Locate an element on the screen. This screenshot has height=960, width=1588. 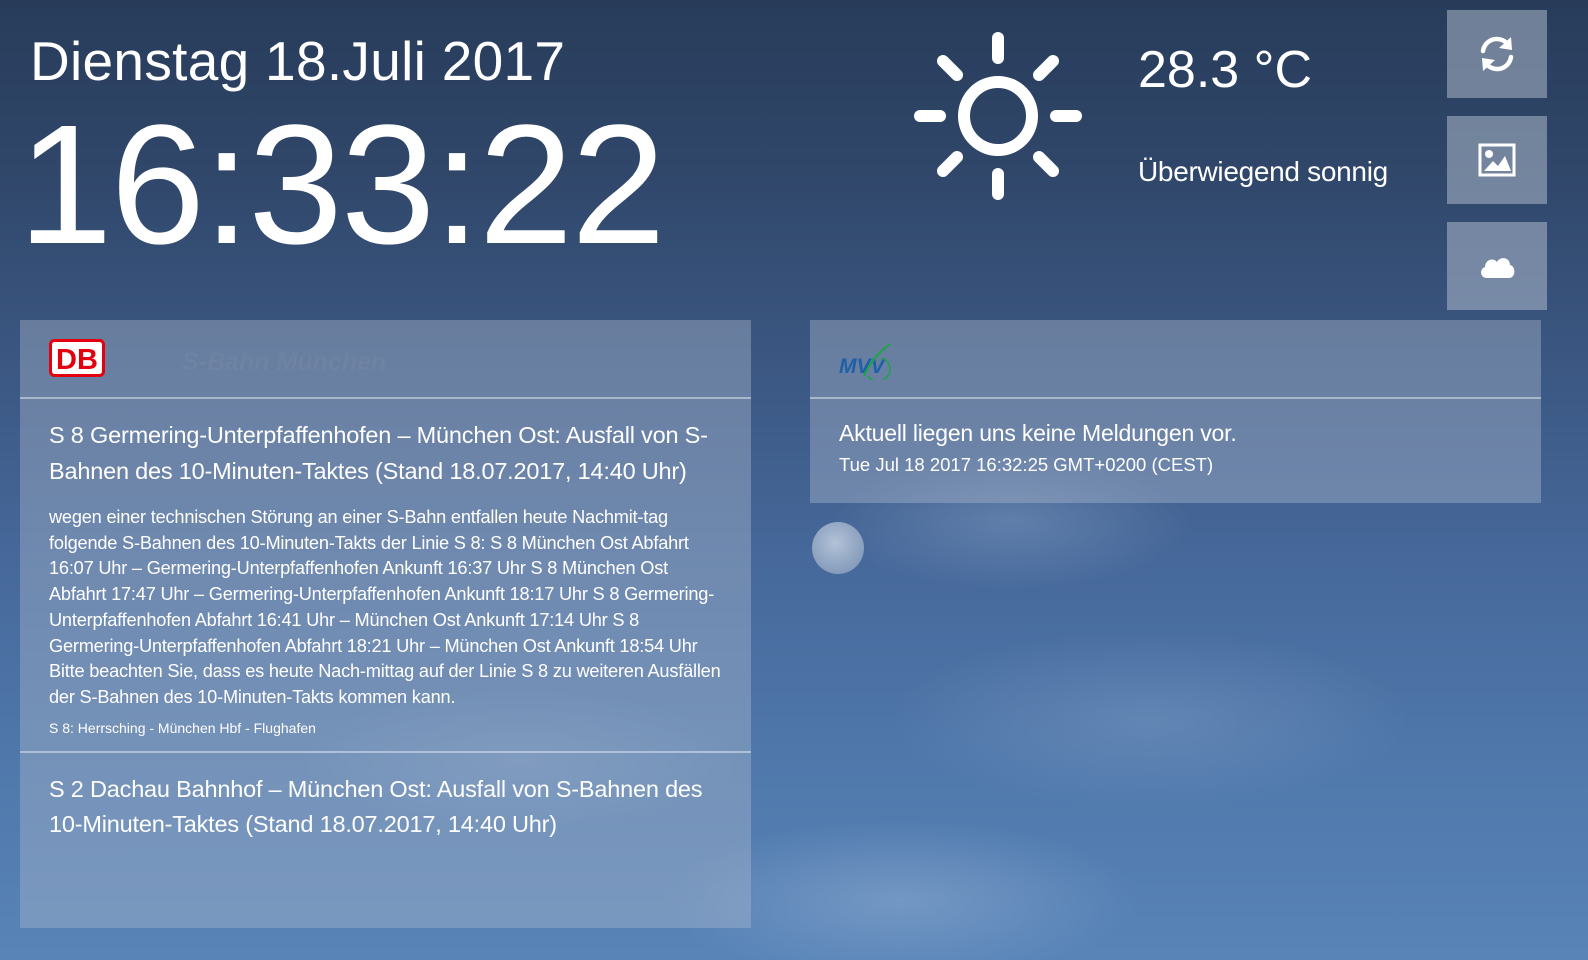
temperature: 28.3 °C is located at coordinates (1225, 70).